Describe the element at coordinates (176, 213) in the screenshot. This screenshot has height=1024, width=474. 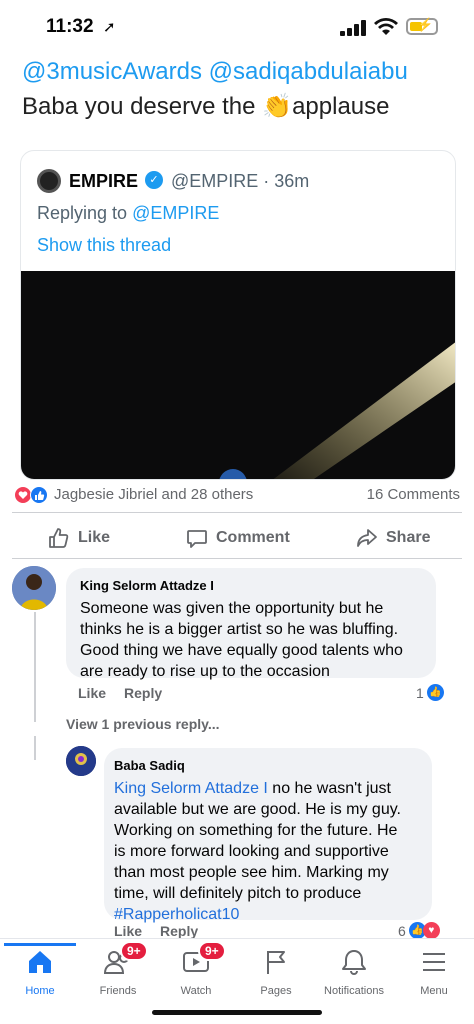
I see `replying-handle: @EMPIRE` at that location.